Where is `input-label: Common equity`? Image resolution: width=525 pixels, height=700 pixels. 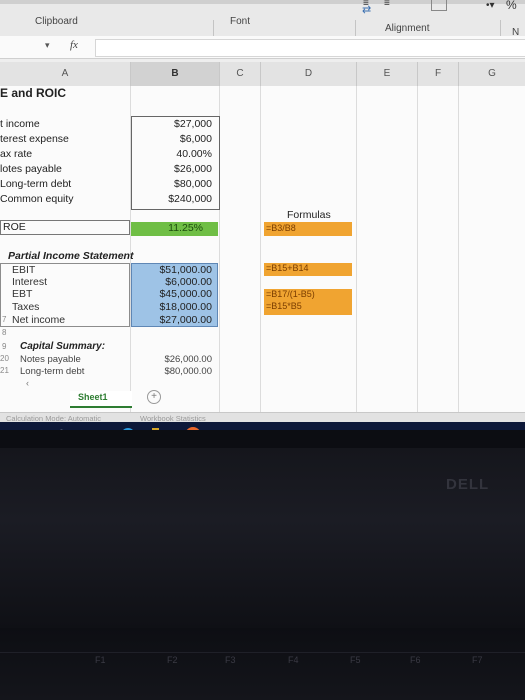 input-label: Common equity is located at coordinates (37, 199).